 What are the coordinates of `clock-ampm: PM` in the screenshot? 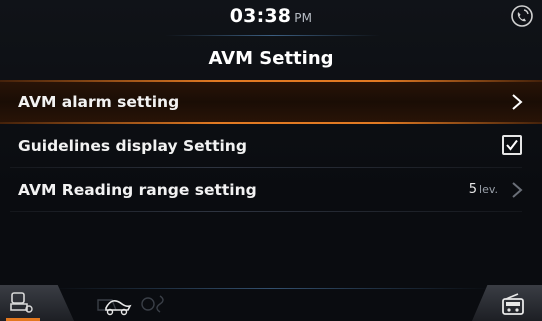 It's located at (303, 18).